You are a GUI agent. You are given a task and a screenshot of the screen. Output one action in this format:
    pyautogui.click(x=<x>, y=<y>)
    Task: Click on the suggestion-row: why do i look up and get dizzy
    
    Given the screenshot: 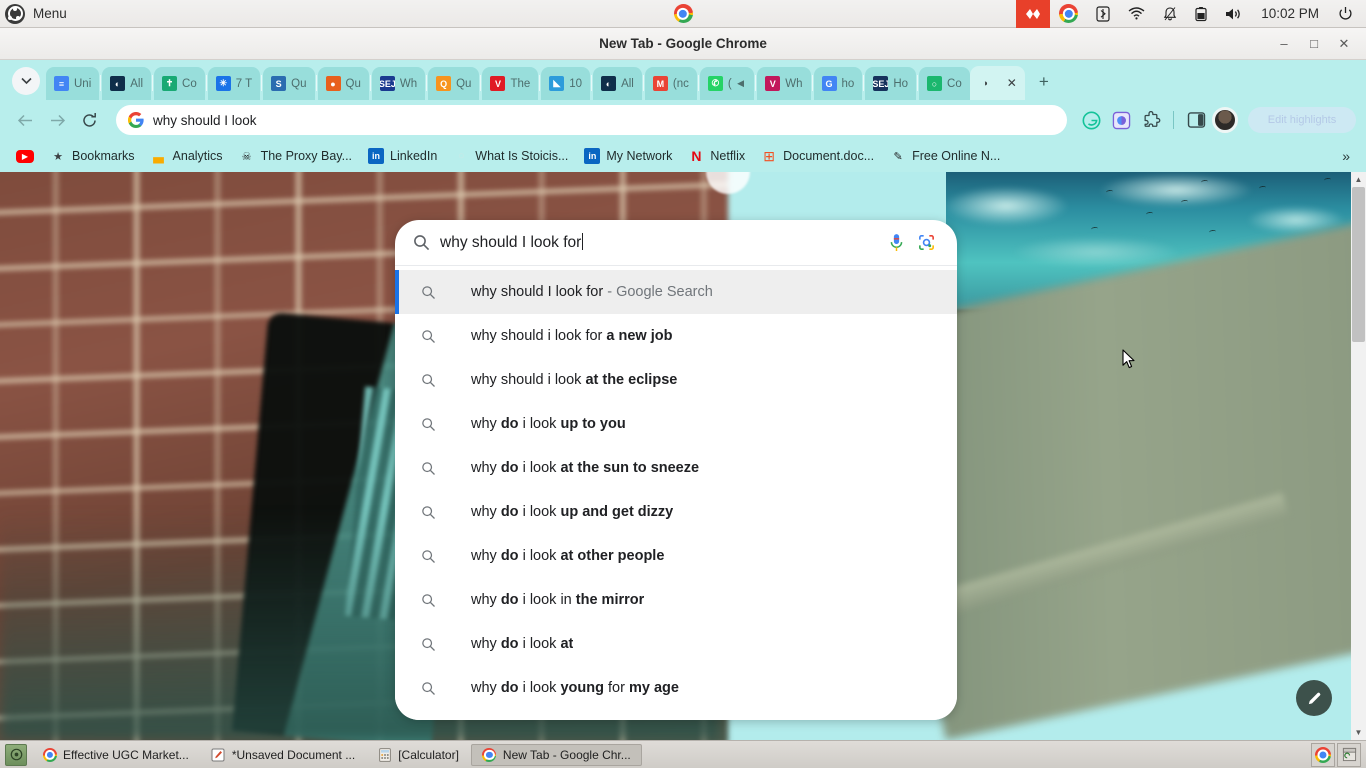 What is the action you would take?
    pyautogui.click(x=676, y=512)
    